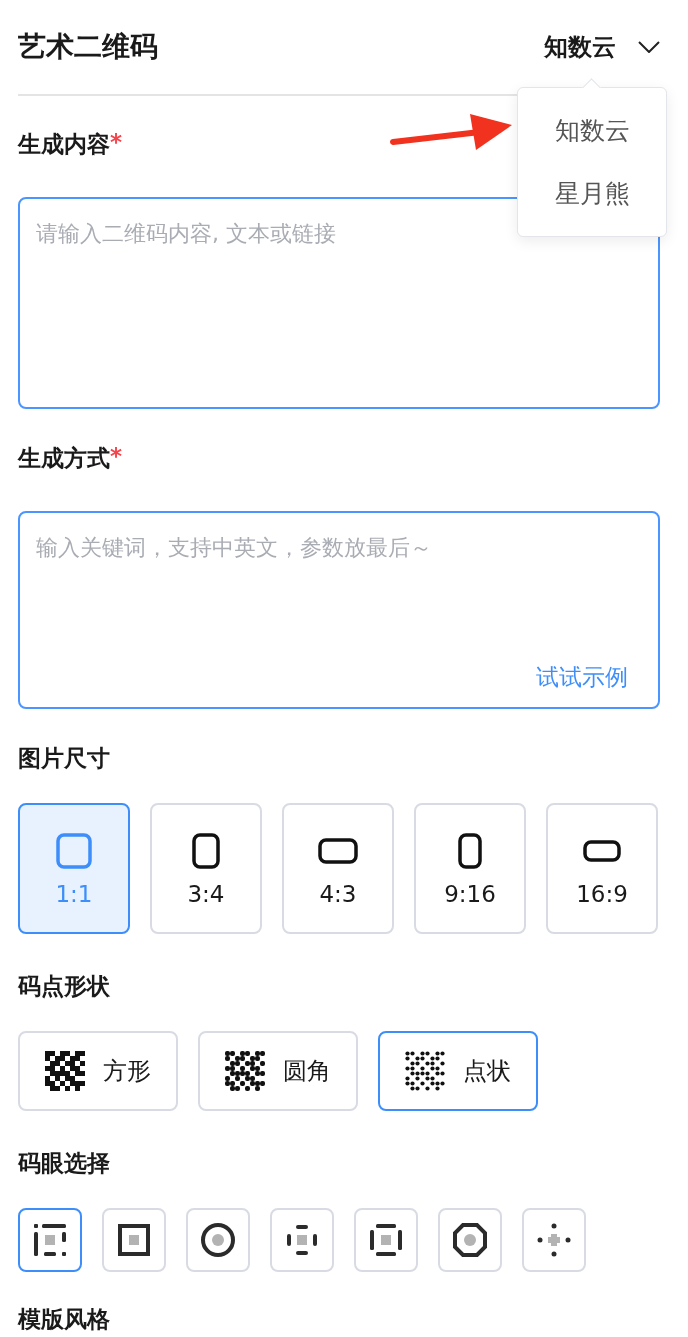 The image size is (688, 1337). What do you see at coordinates (98, 1071) in the screenshot?
I see `dot-shape-option: 方形` at bounding box center [98, 1071].